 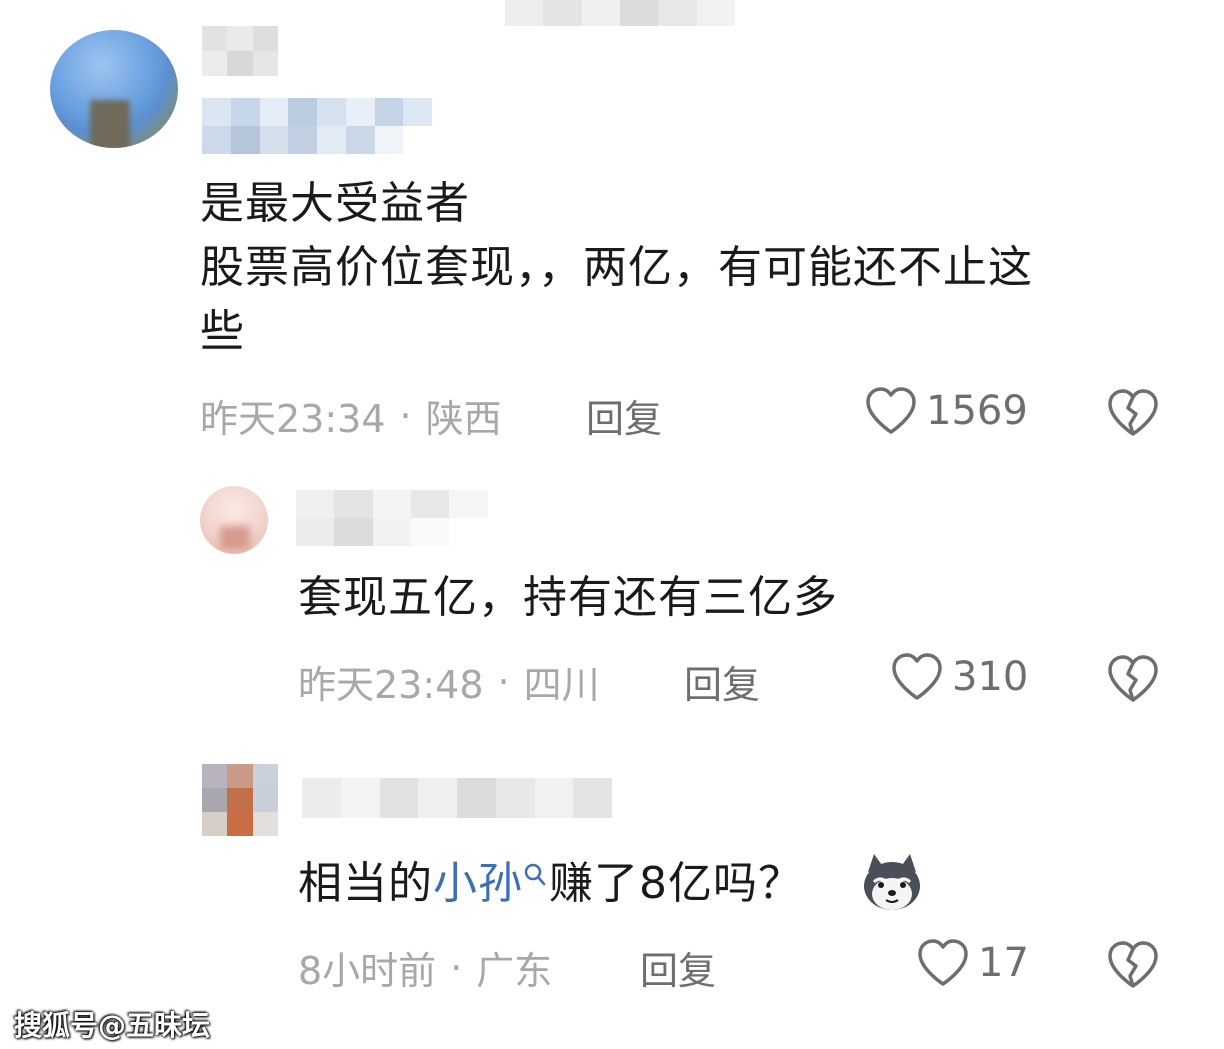 I want to click on mention-link: 小孙, so click(x=491, y=883).